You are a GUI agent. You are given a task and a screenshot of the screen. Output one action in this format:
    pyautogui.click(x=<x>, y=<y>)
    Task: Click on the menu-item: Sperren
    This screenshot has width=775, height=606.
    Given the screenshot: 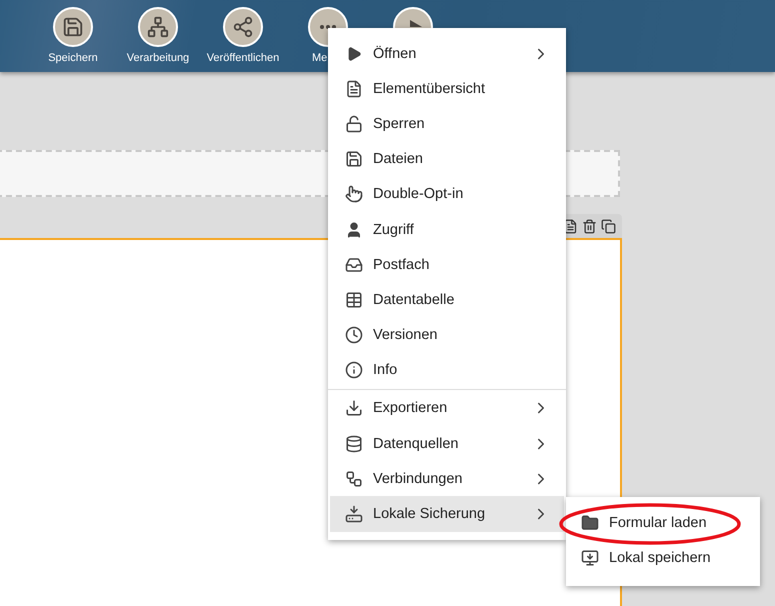 What is the action you would take?
    pyautogui.click(x=447, y=124)
    